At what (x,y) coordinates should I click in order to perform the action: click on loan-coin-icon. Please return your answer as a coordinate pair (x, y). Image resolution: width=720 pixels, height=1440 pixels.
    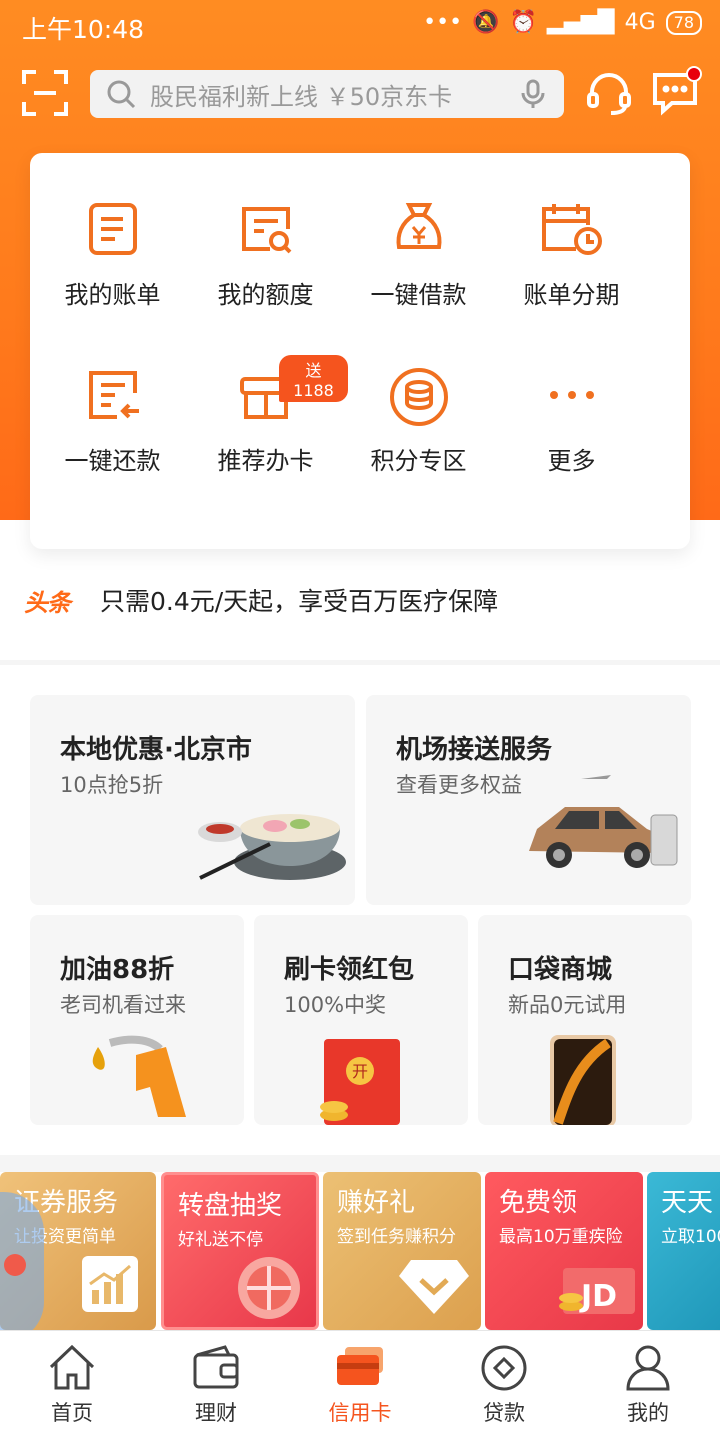
    Looking at the image, I should click on (504, 1368).